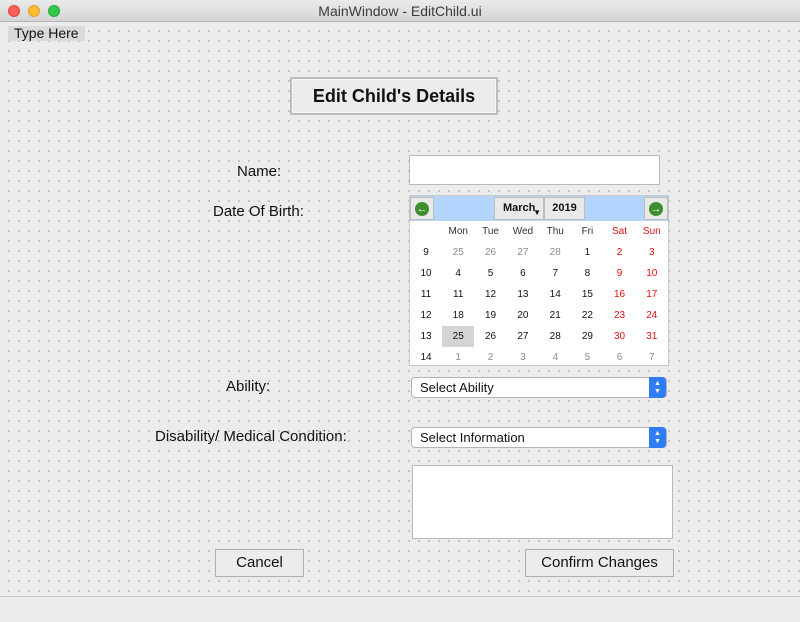 The width and height of the screenshot is (800, 622). Describe the element at coordinates (426, 315) in the screenshot. I see `week-number: 12` at that location.